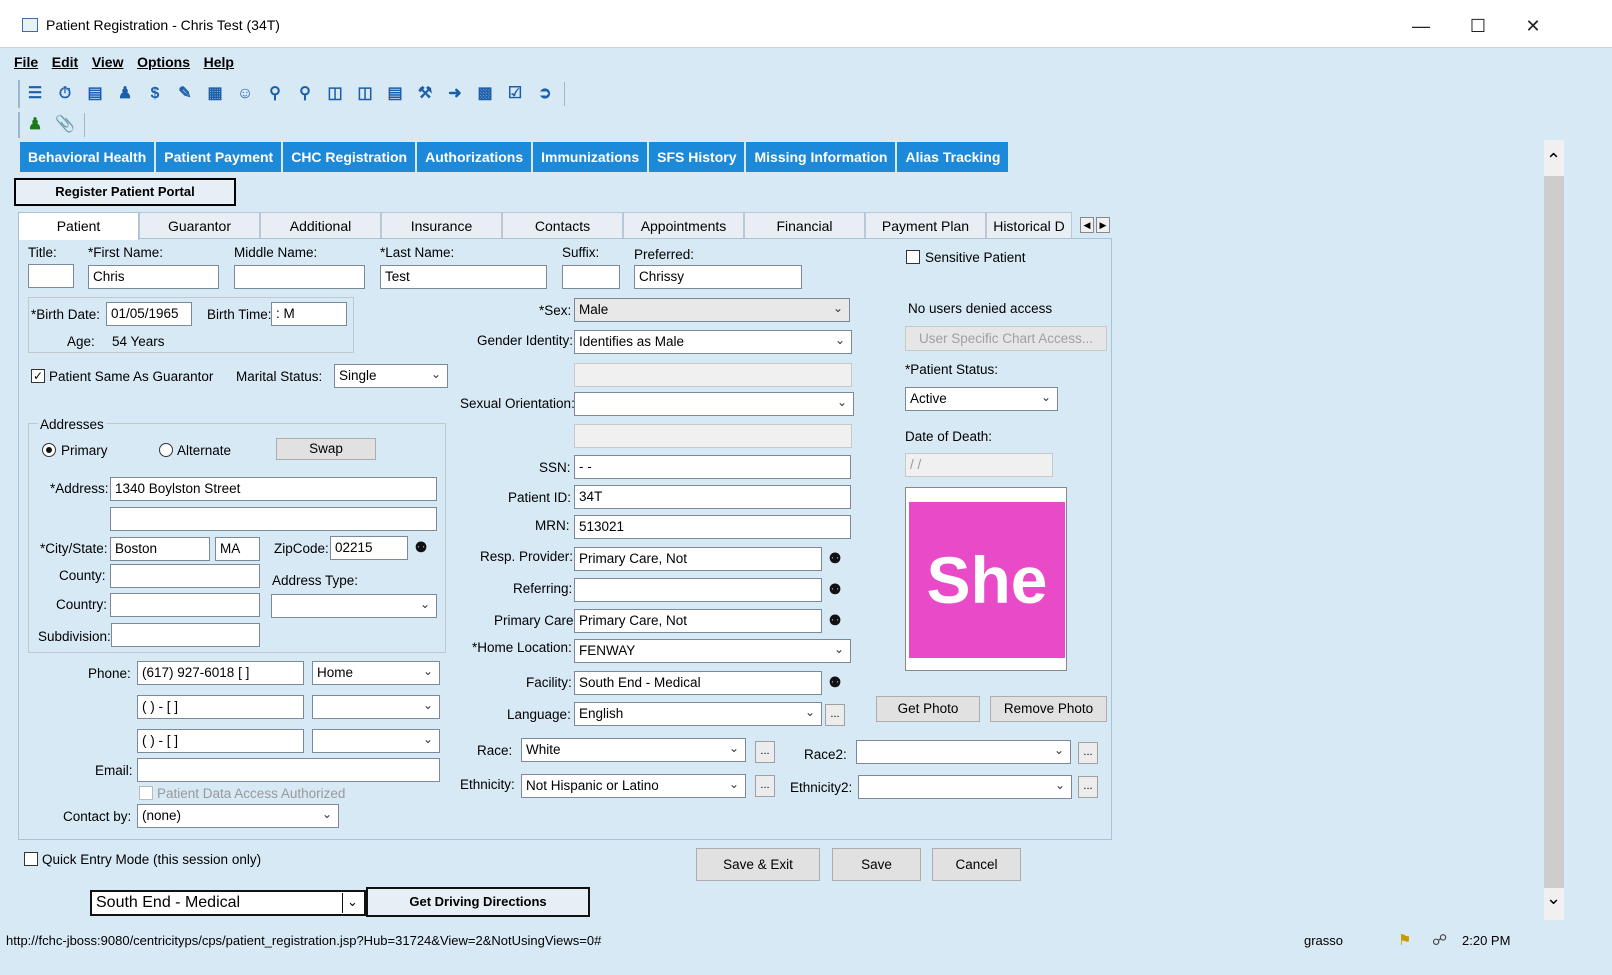 This screenshot has height=975, width=1612. I want to click on ssn-field: - -, so click(712, 467).